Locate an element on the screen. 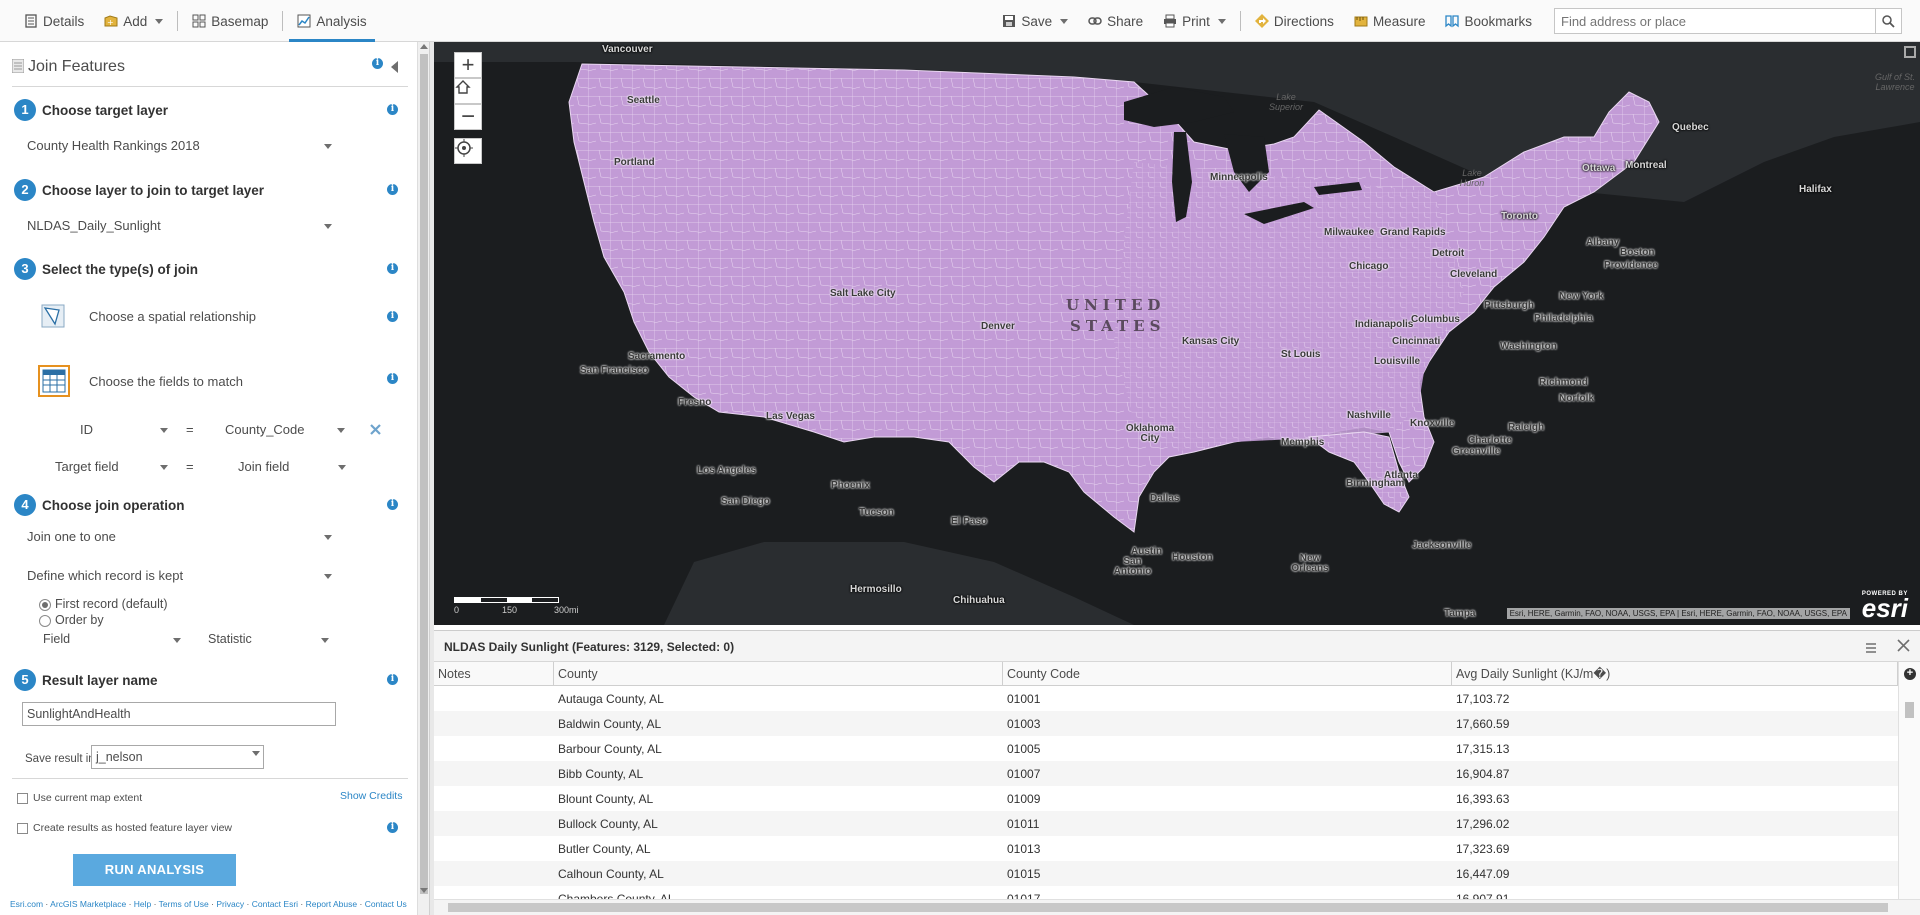  step-number: 2 is located at coordinates (25, 190).